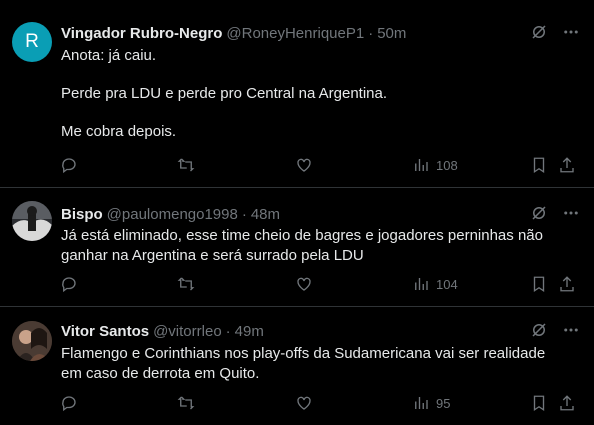  What do you see at coordinates (447, 165) in the screenshot?
I see `views-count: 108` at bounding box center [447, 165].